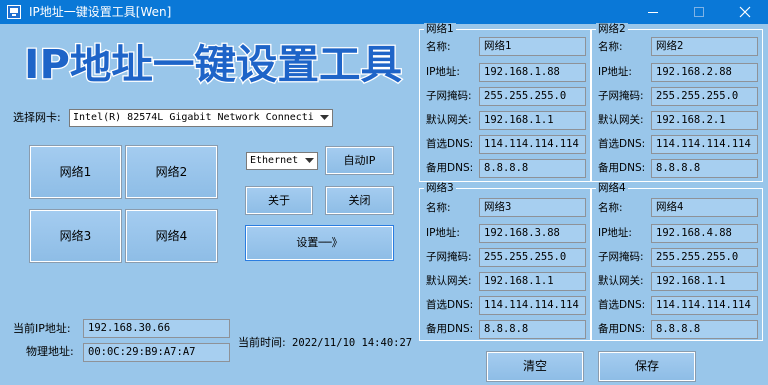 The height and width of the screenshot is (385, 768). I want to click on maximize-button, so click(699, 12).